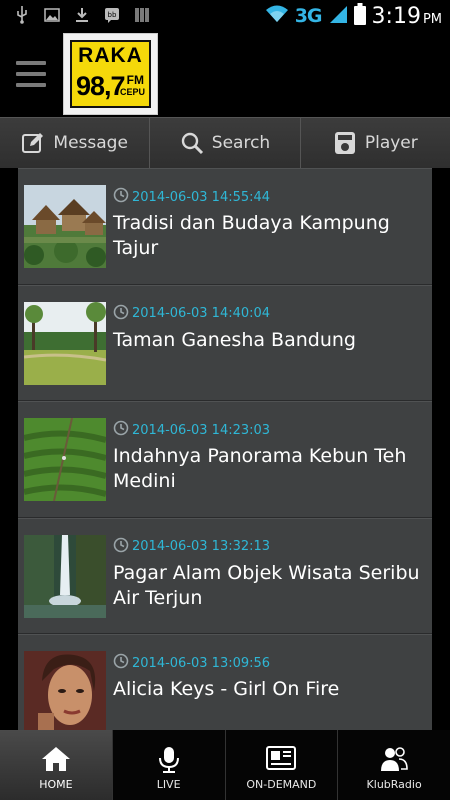 The height and width of the screenshot is (800, 450). I want to click on news-timestamp: 2014-06-03 14:23:03, so click(201, 430).